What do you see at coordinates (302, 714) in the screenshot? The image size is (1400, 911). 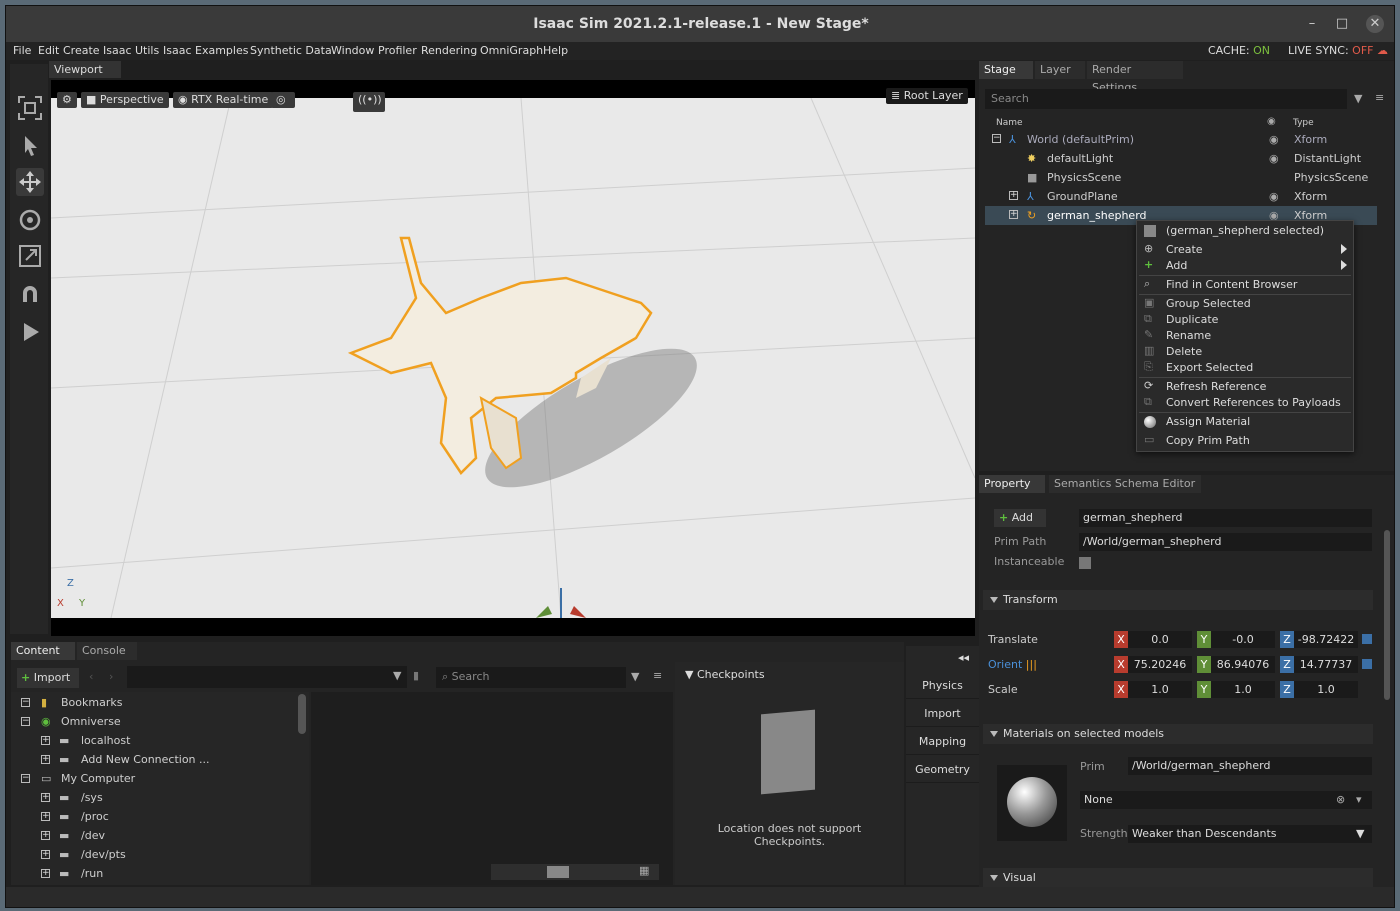 I see `scrollbar` at bounding box center [302, 714].